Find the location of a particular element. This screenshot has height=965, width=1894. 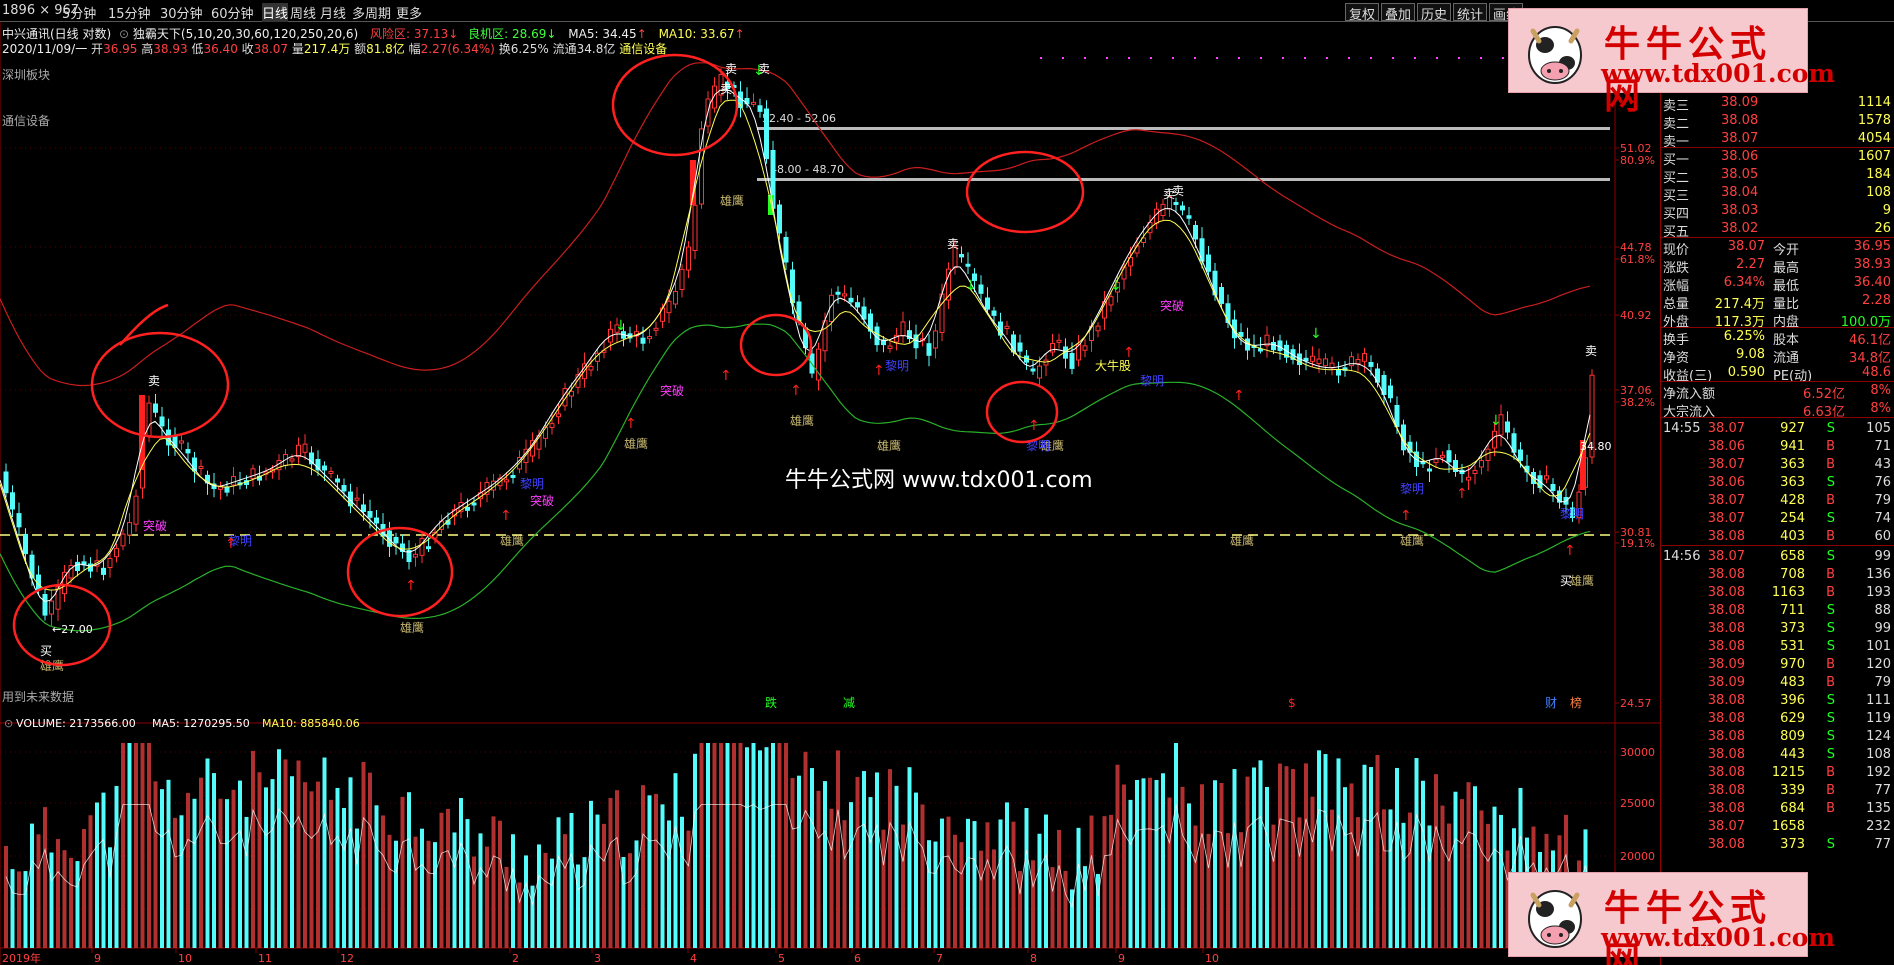

tick-row-cell: 108 is located at coordinates (1878, 754).